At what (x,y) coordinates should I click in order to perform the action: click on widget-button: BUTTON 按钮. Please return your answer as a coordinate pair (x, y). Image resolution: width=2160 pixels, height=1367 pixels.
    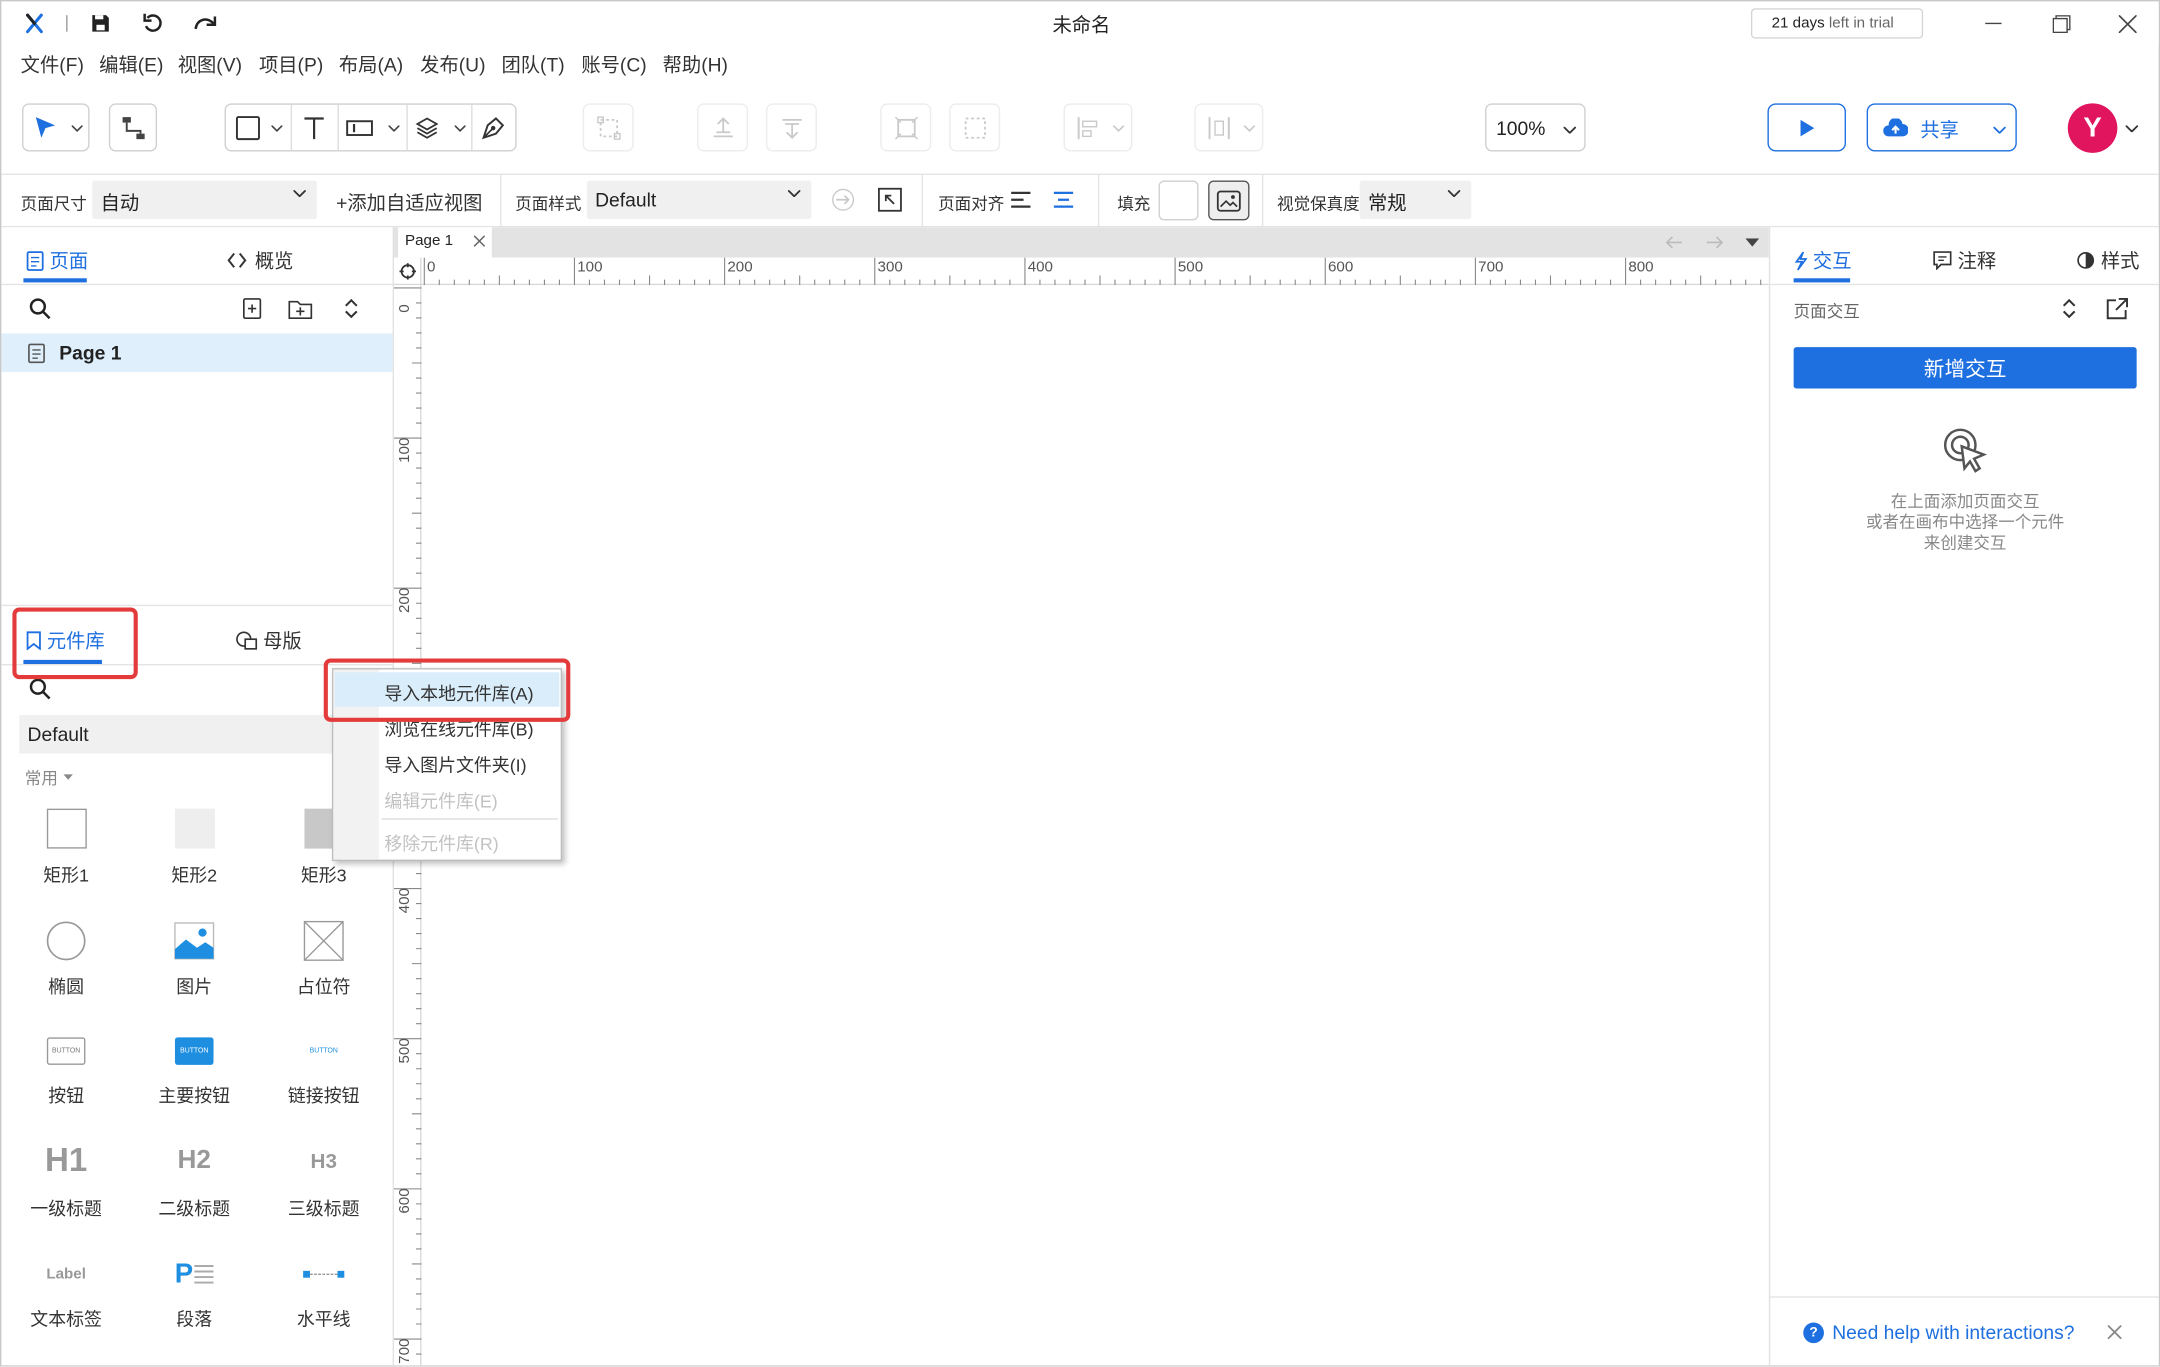
    Looking at the image, I should click on (66, 1071).